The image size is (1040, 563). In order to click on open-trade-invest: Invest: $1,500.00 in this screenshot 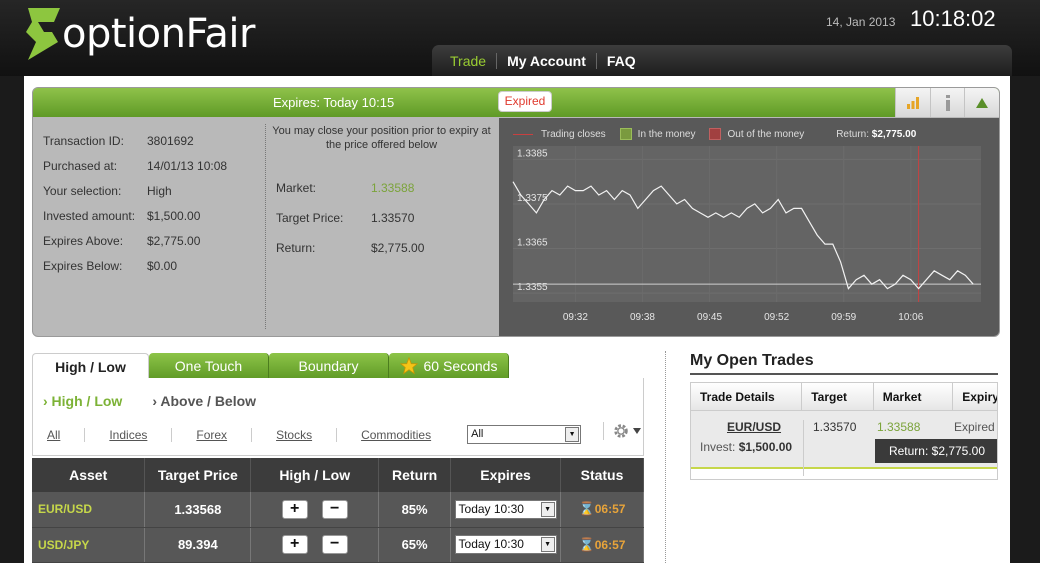, I will do `click(746, 459)`.